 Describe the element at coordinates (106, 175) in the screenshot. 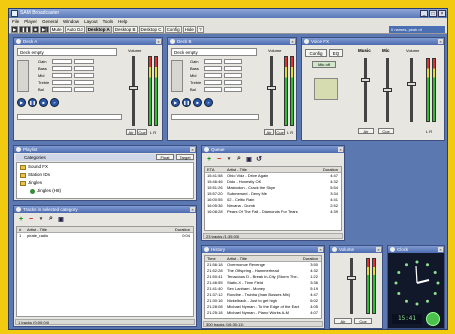

I see `tree-item-stationids: Station IDs` at that location.